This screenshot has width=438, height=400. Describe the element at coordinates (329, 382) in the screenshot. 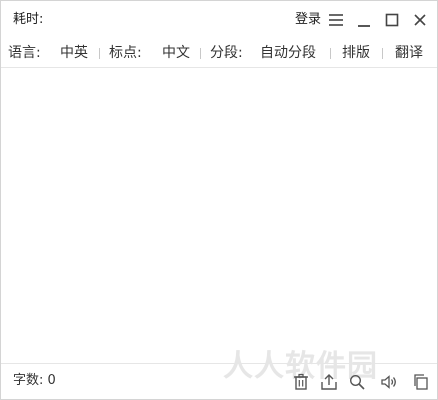

I see `export-icon` at that location.